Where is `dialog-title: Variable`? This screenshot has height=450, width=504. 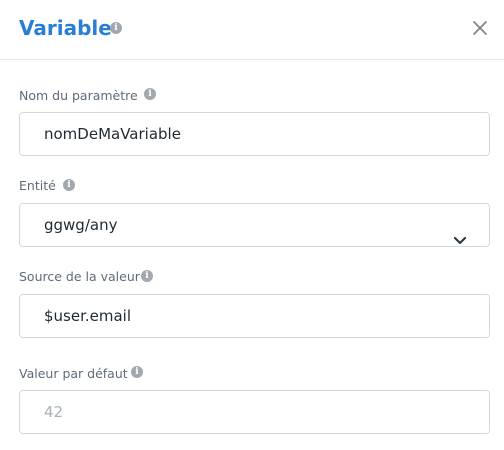
dialog-title: Variable is located at coordinates (65, 28).